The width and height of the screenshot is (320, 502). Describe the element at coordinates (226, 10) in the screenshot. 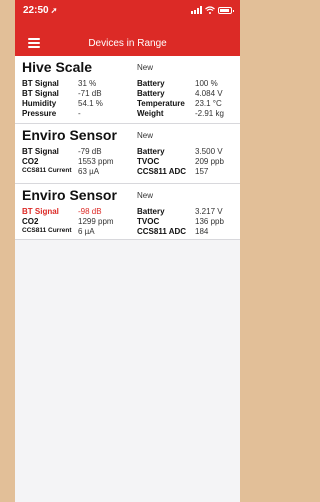

I see `battery-icon` at that location.